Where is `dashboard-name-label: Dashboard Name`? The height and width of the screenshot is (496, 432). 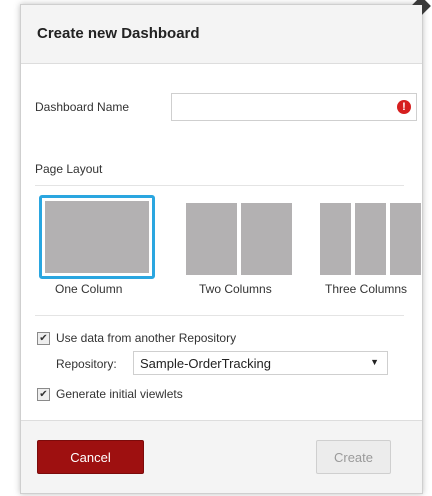 dashboard-name-label: Dashboard Name is located at coordinates (82, 107).